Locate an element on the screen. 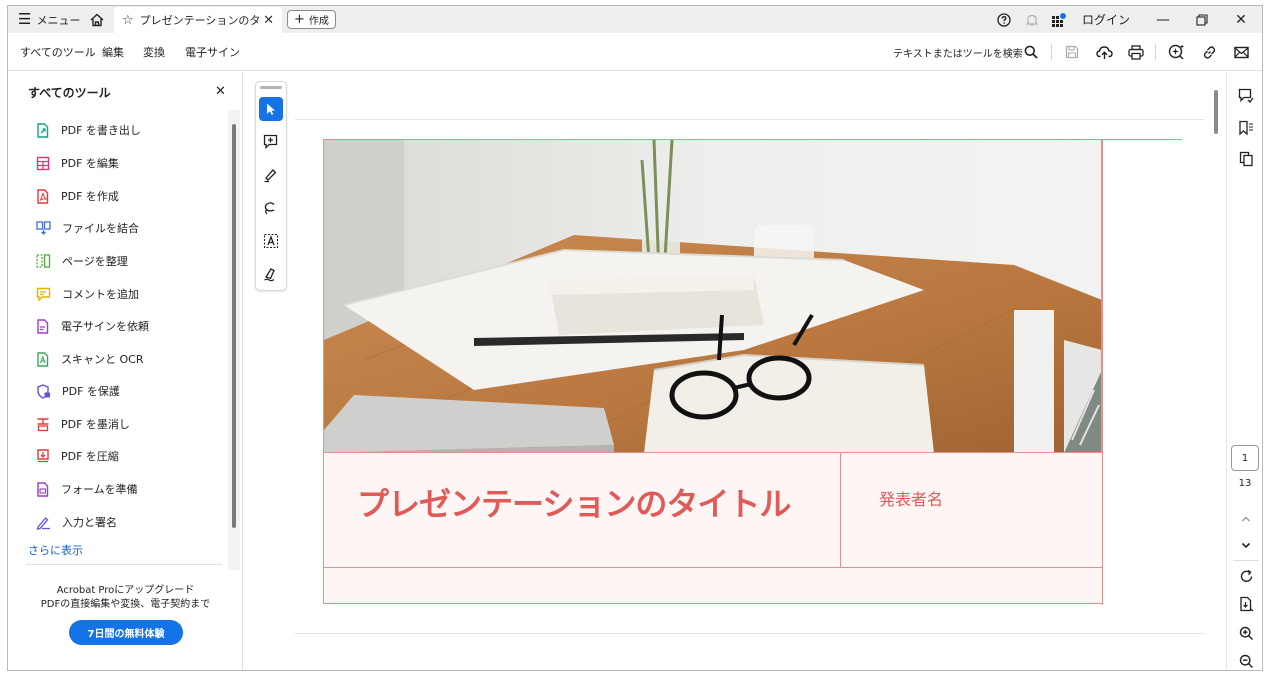 This screenshot has width=1269, height=677. rotate-button is located at coordinates (1246, 576).